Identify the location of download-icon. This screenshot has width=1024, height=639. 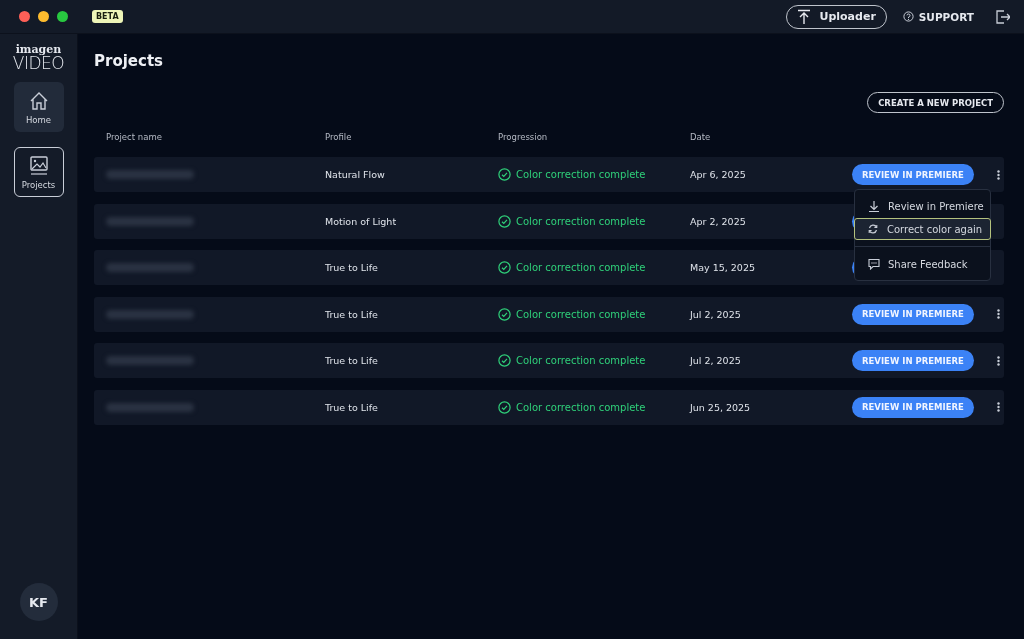
(874, 206).